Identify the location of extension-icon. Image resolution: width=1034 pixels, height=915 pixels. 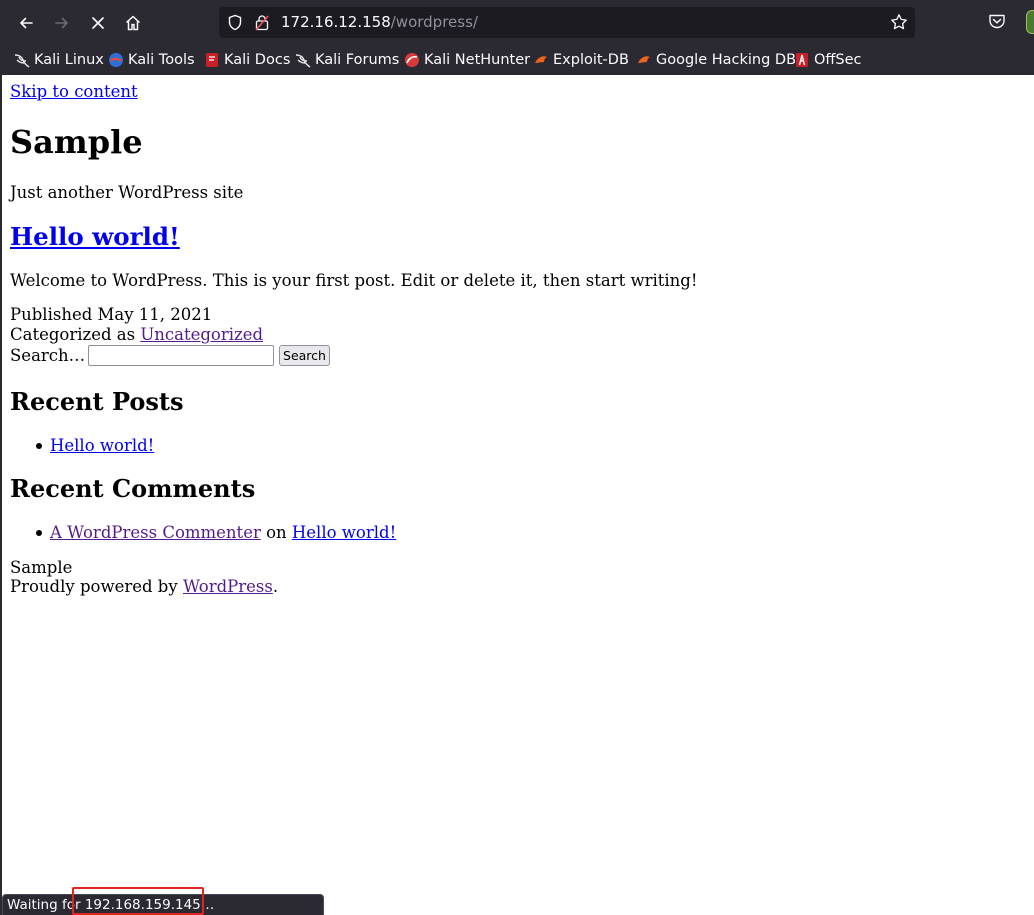
(1030, 22).